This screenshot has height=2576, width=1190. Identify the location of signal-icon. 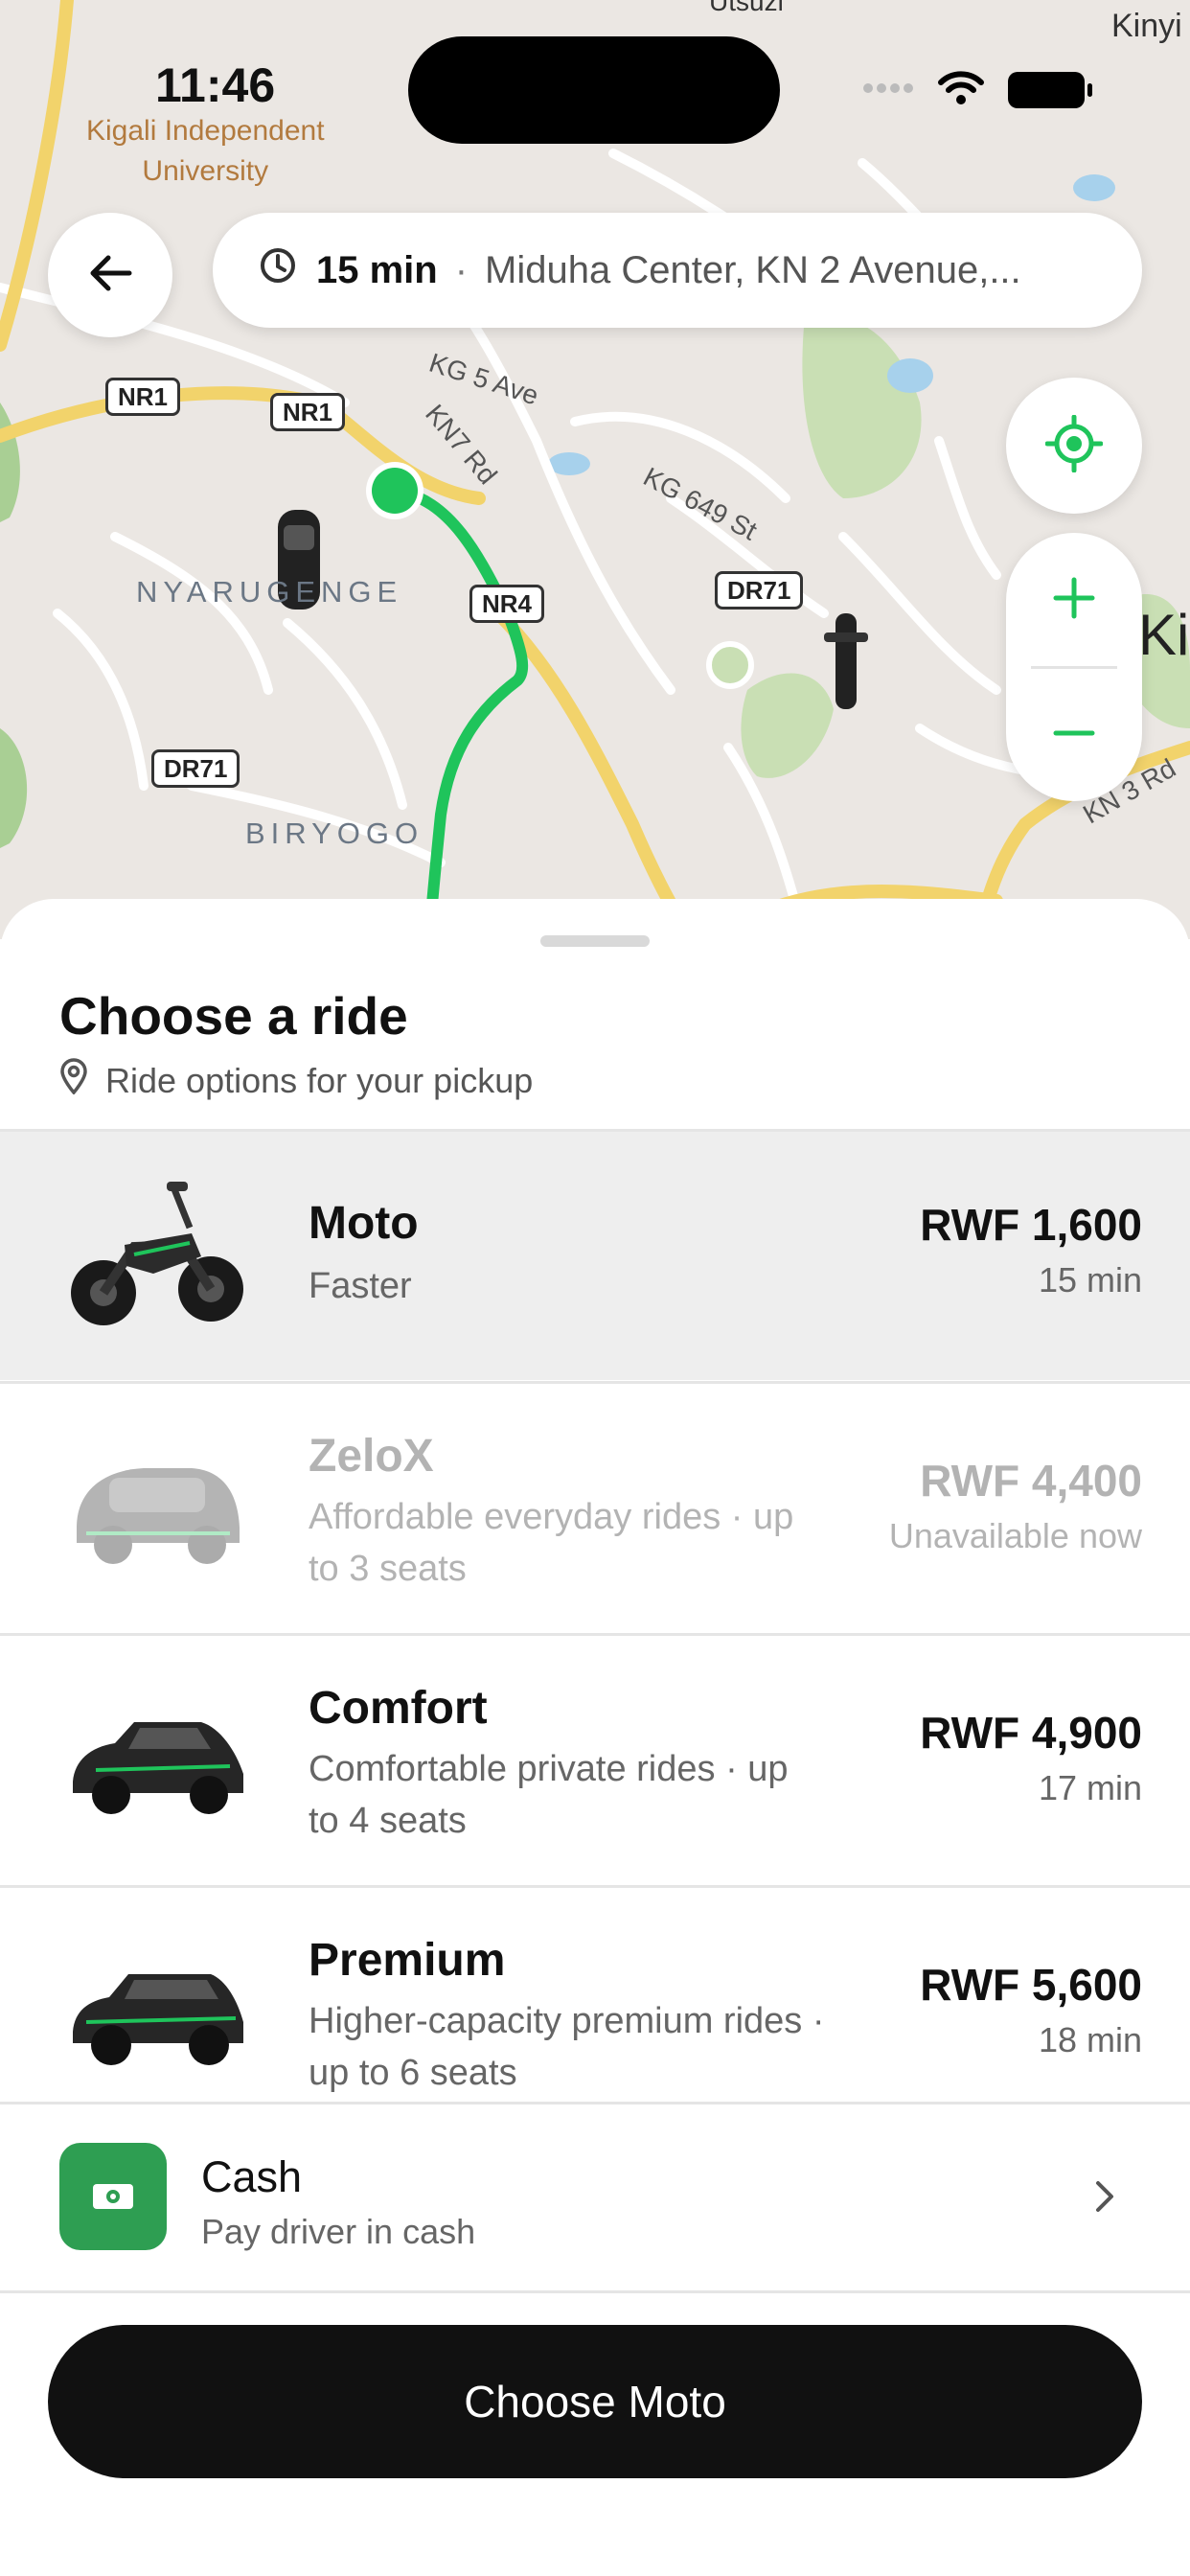
(888, 90).